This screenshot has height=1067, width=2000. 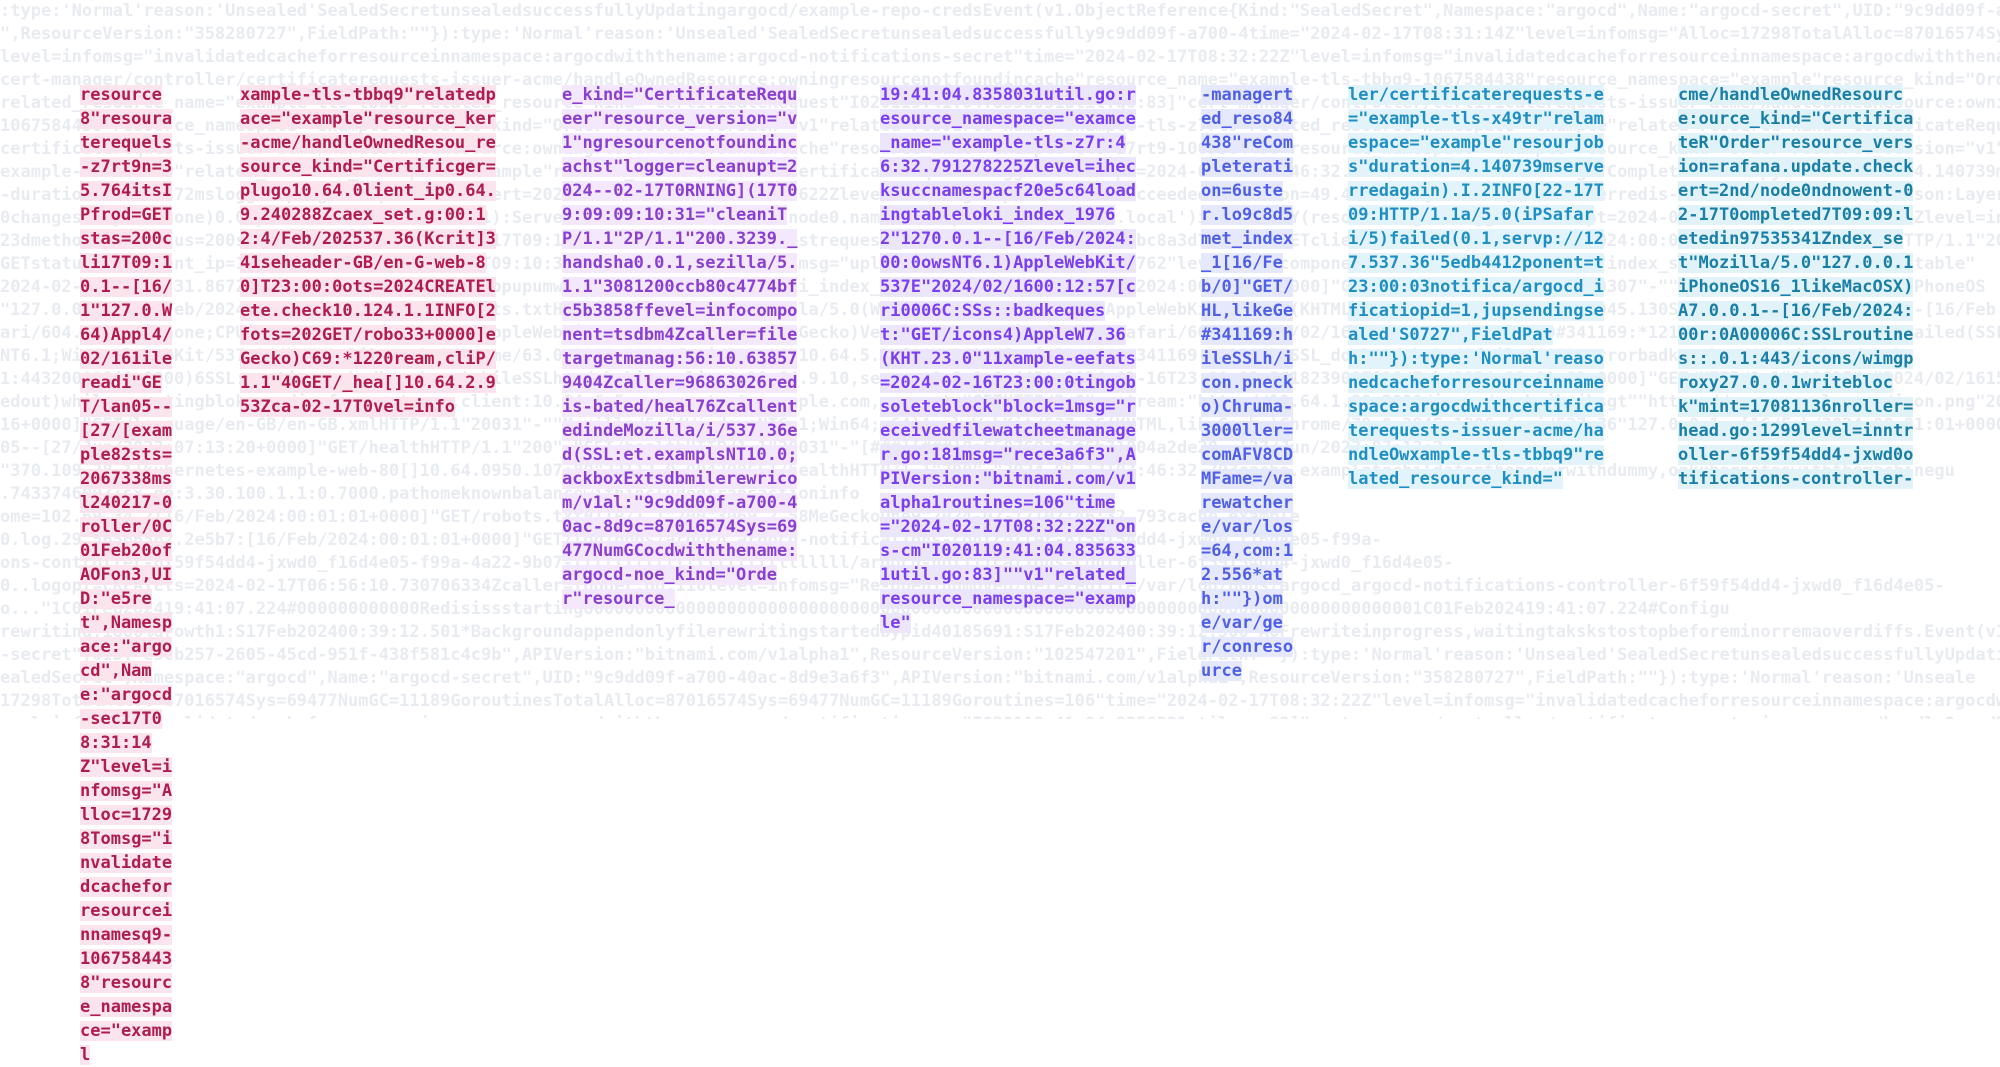 I want to click on log-segment: 17T08:31:14Z"level=infomsg="Alloc=17298T, so click(x=126, y=779).